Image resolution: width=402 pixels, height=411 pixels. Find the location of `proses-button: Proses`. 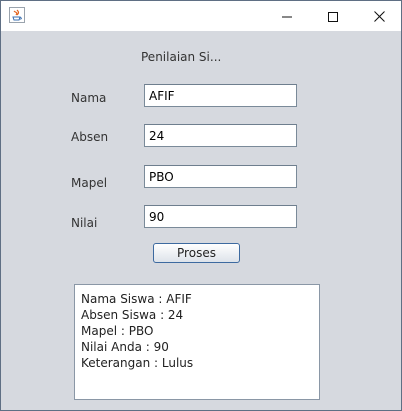

proses-button: Proses is located at coordinates (196, 253).